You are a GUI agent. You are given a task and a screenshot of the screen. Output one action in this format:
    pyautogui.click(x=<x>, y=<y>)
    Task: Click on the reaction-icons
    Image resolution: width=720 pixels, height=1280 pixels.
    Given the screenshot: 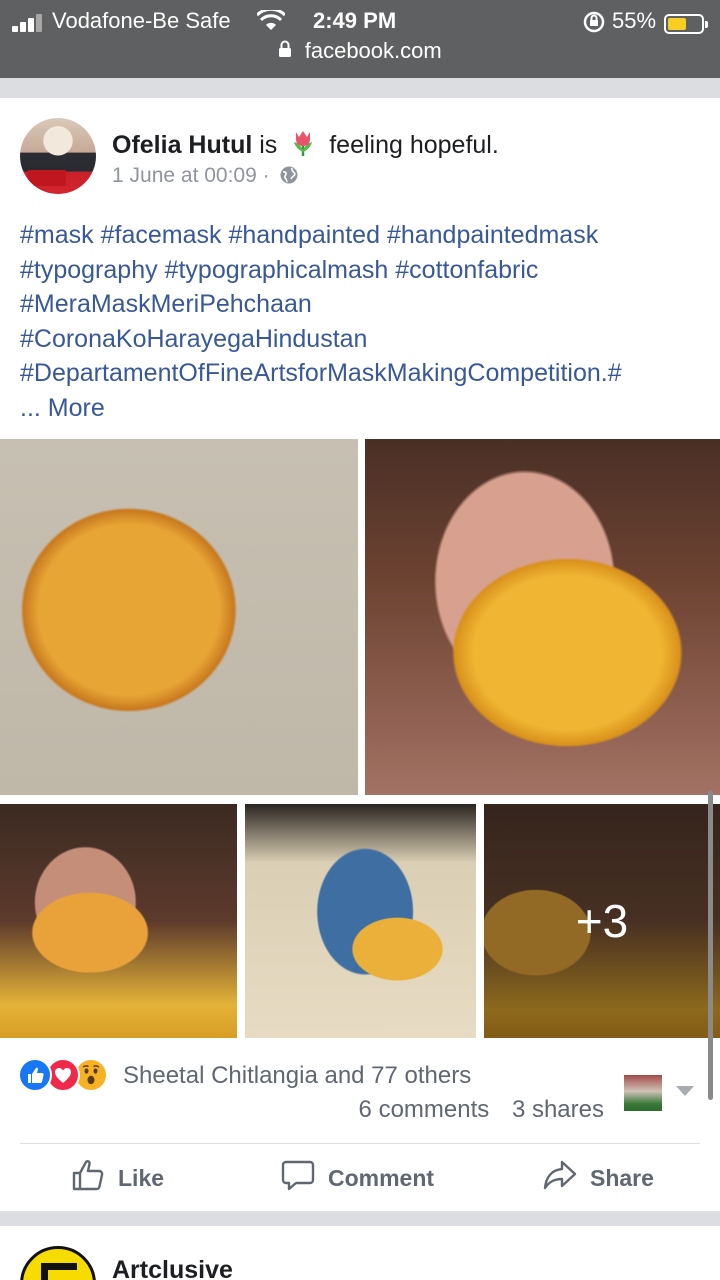 What is the action you would take?
    pyautogui.click(x=68, y=1075)
    